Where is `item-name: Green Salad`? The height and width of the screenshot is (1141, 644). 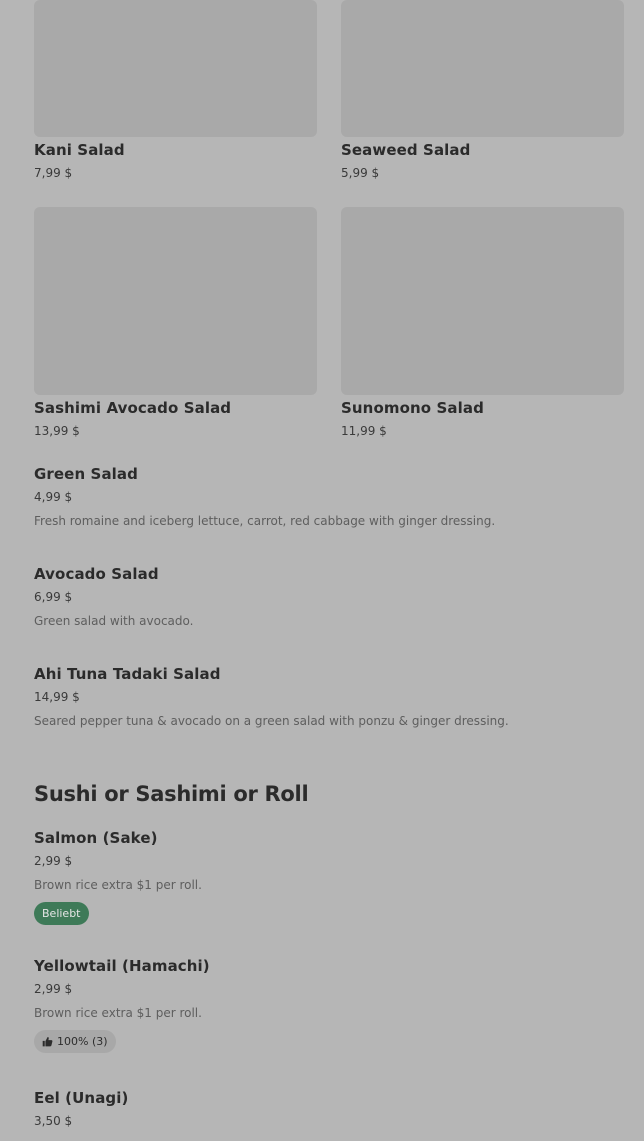
item-name: Green Salad is located at coordinates (86, 474).